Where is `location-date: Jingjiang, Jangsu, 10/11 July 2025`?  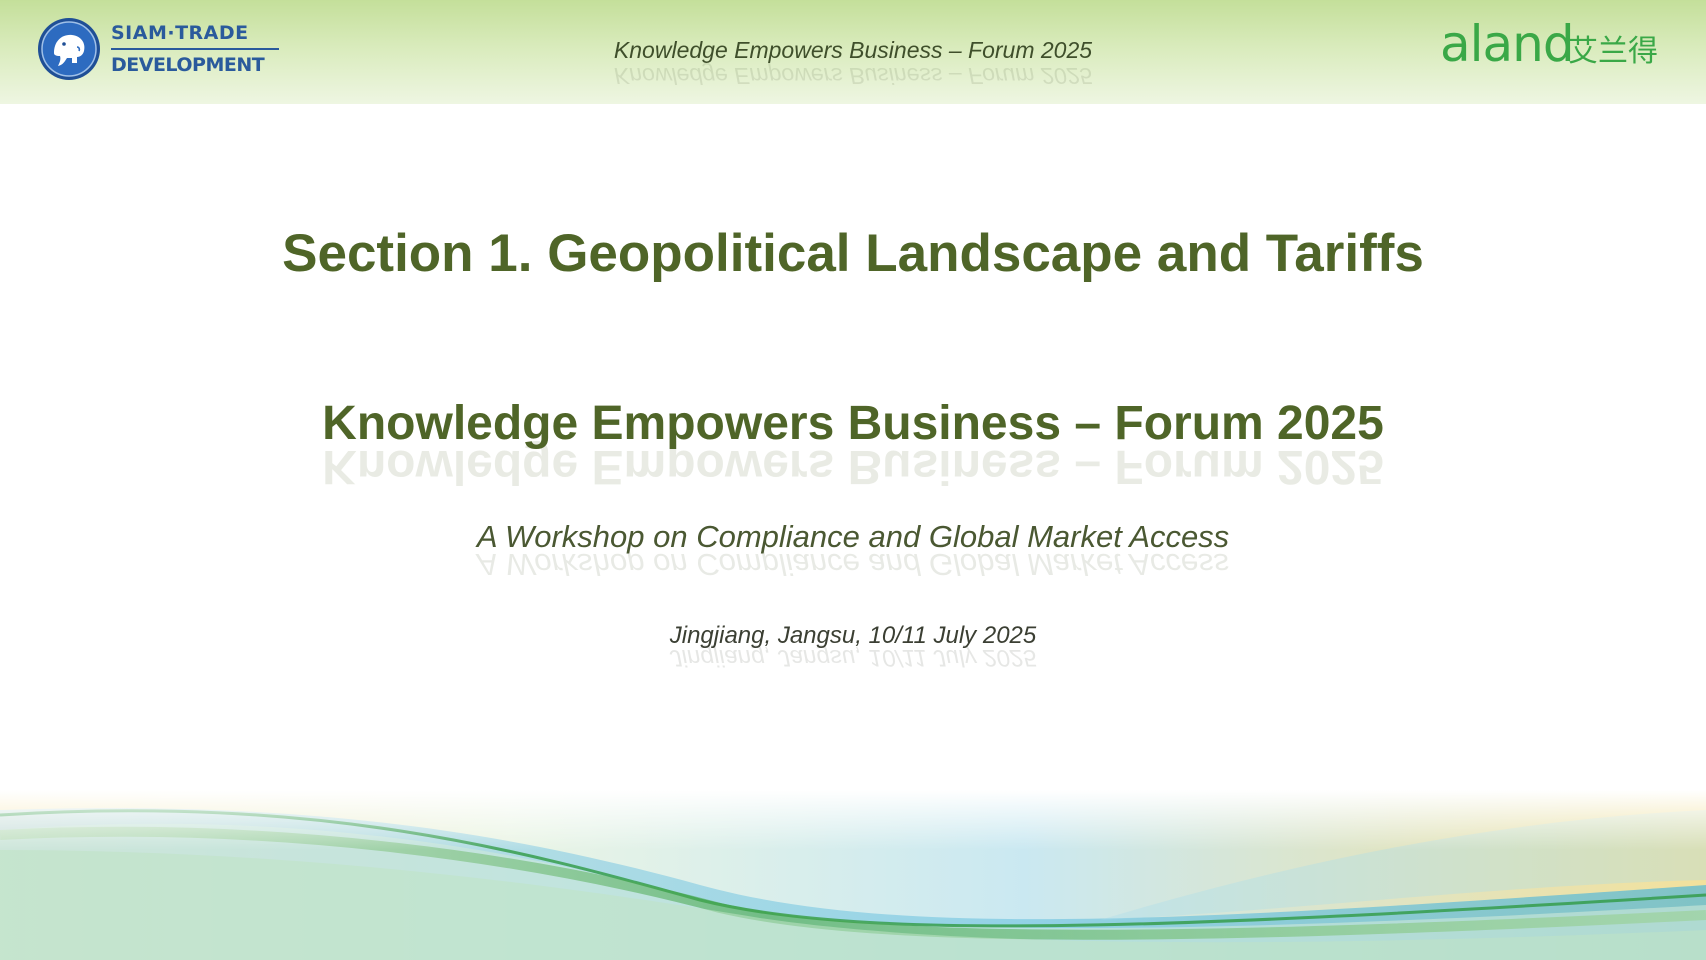 location-date: Jingjiang, Jangsu, 10/11 July 2025 is located at coordinates (853, 635).